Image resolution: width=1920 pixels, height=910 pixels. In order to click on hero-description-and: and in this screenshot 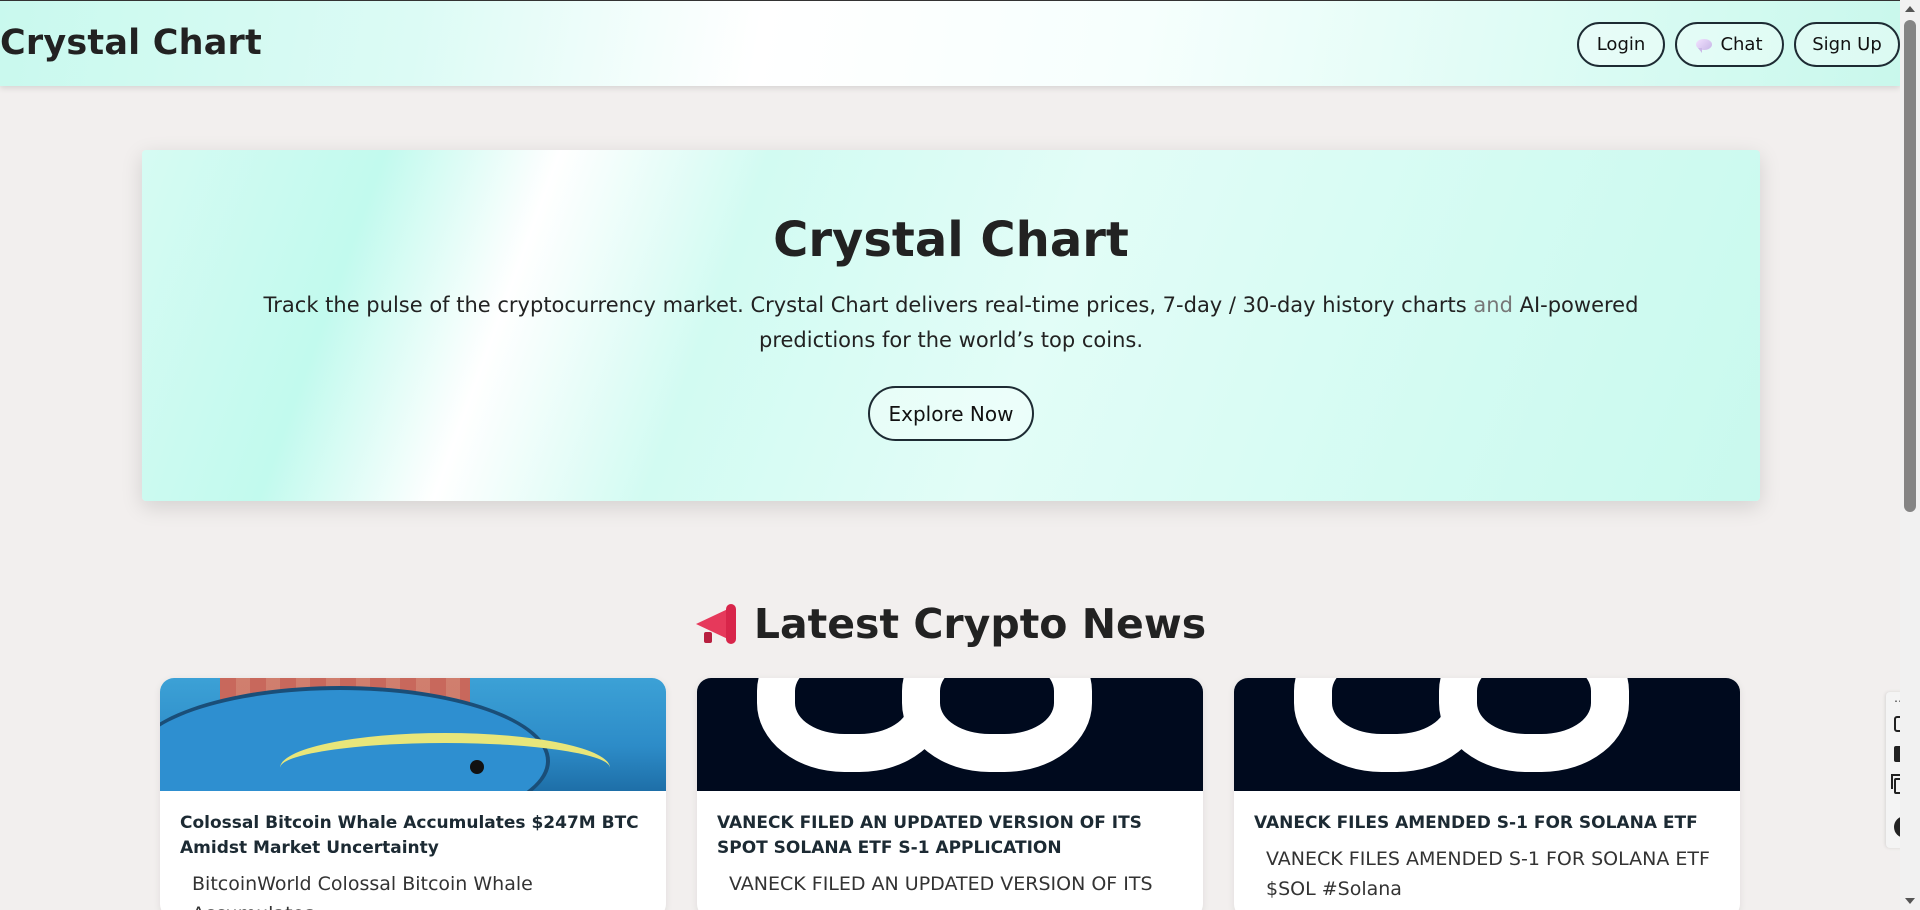, I will do `click(1493, 305)`.